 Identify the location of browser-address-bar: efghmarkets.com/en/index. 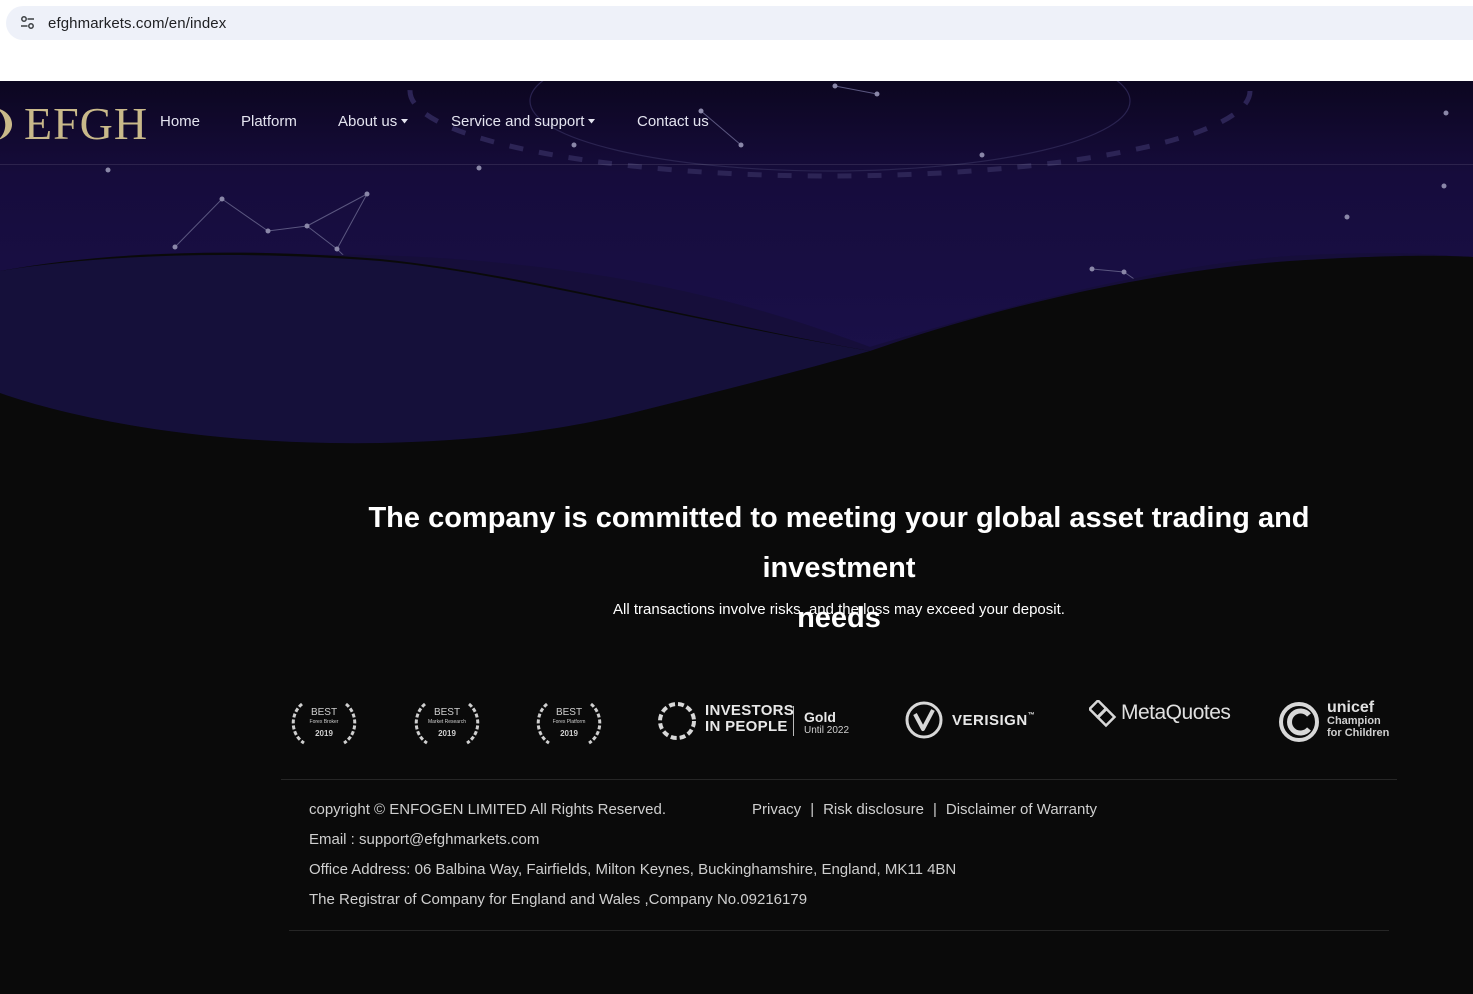
(736, 40).